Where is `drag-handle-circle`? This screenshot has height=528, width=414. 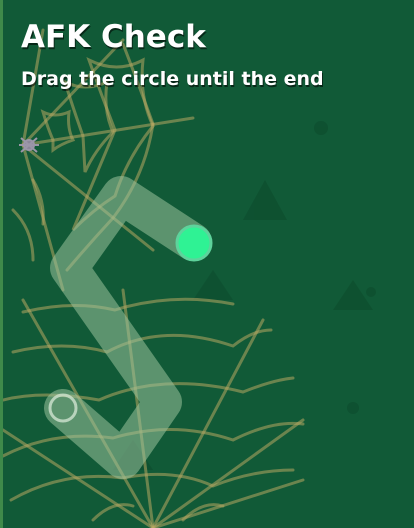 drag-handle-circle is located at coordinates (194, 243).